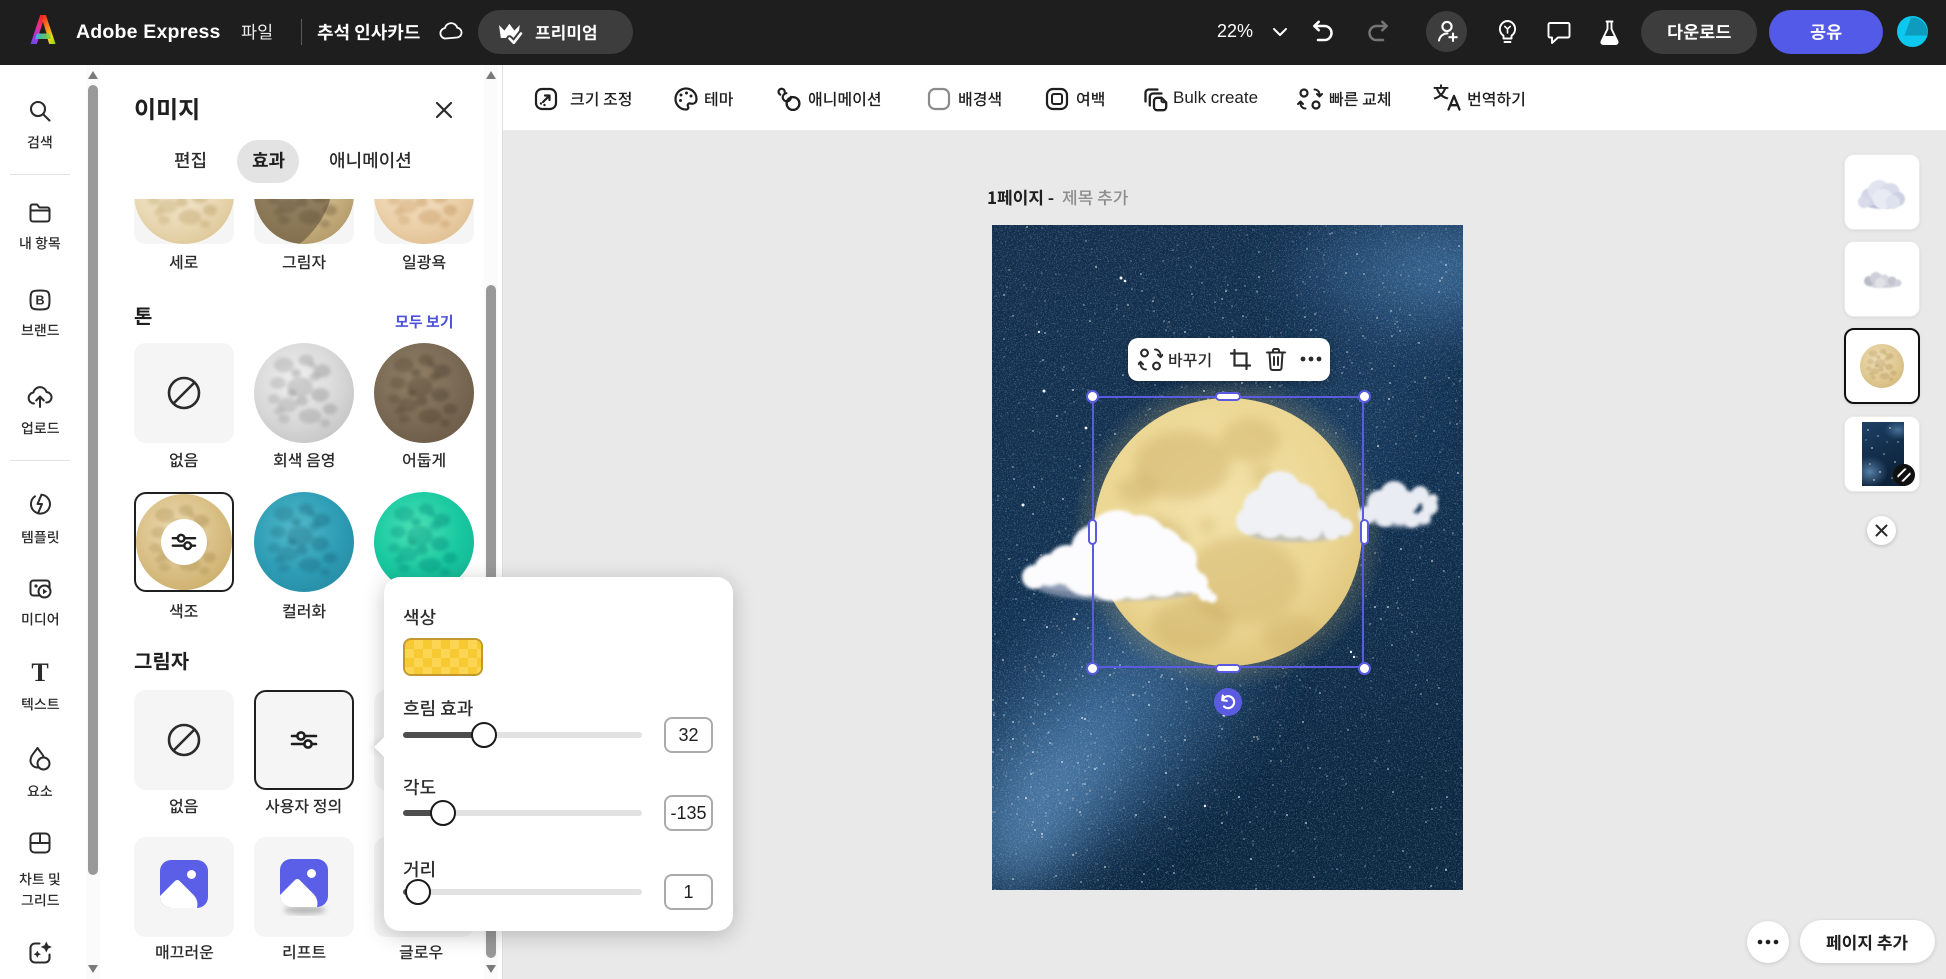  I want to click on svg-text: T, so click(39, 673).